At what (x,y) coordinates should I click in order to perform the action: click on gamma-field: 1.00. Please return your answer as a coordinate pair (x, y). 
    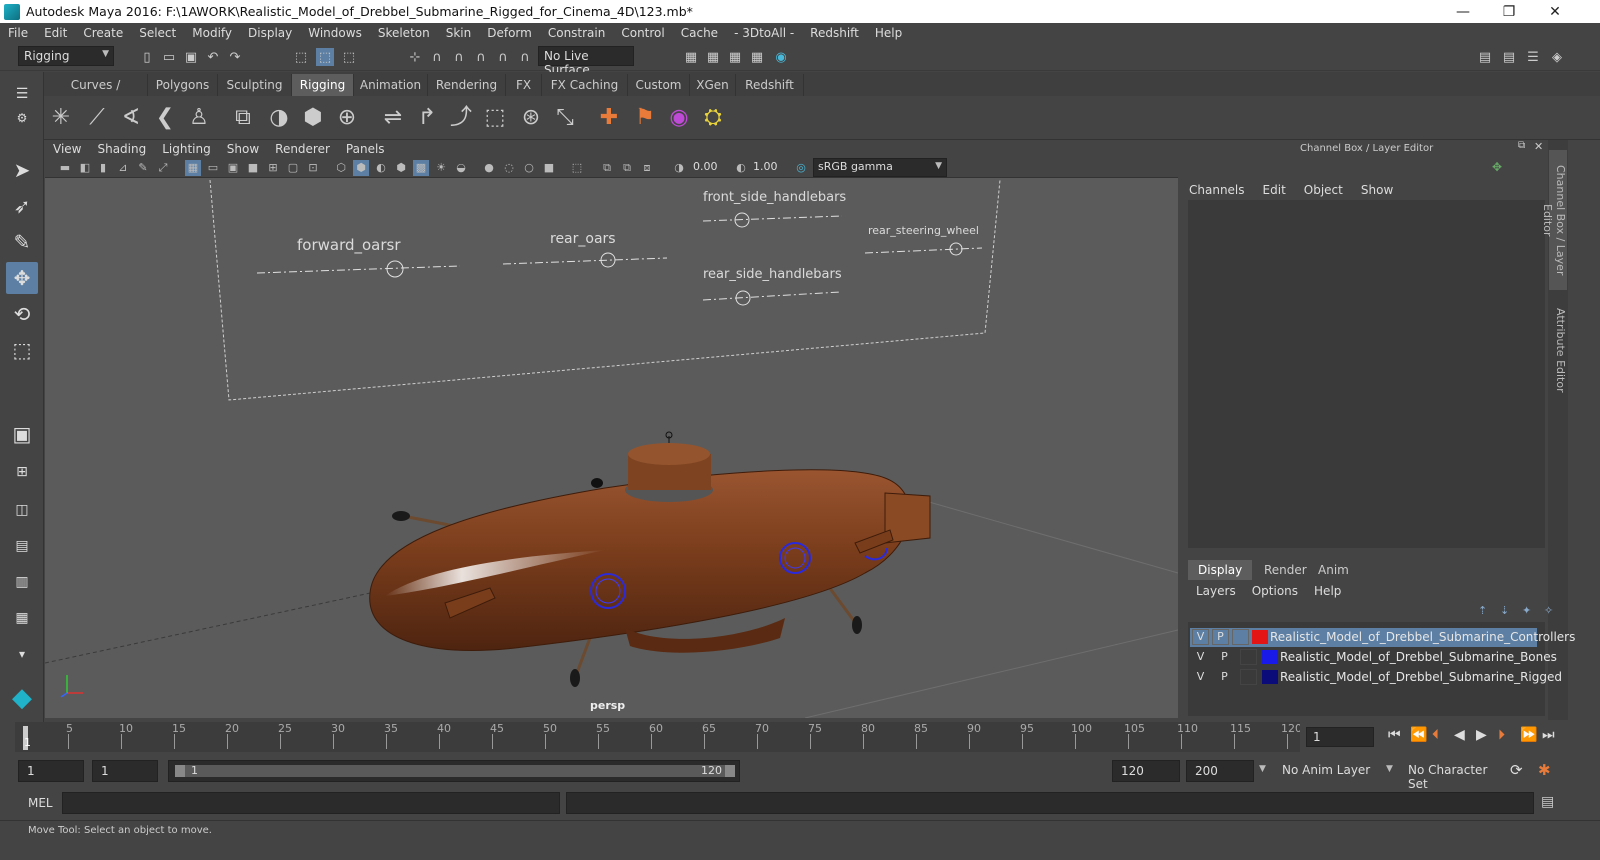
    Looking at the image, I should click on (769, 168).